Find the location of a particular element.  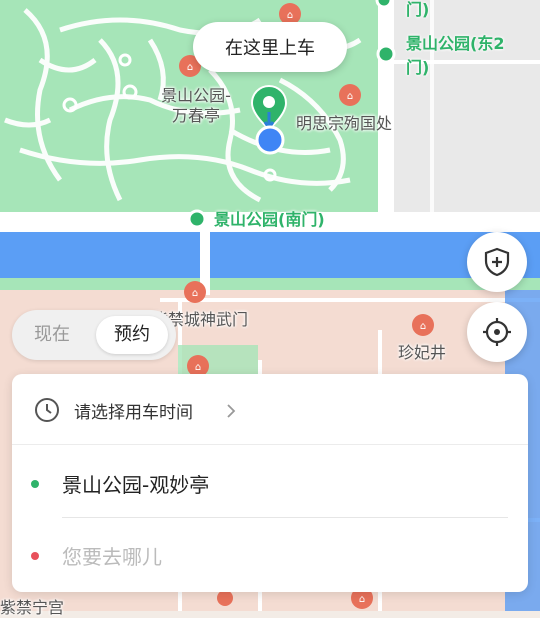

locate-button is located at coordinates (497, 332).